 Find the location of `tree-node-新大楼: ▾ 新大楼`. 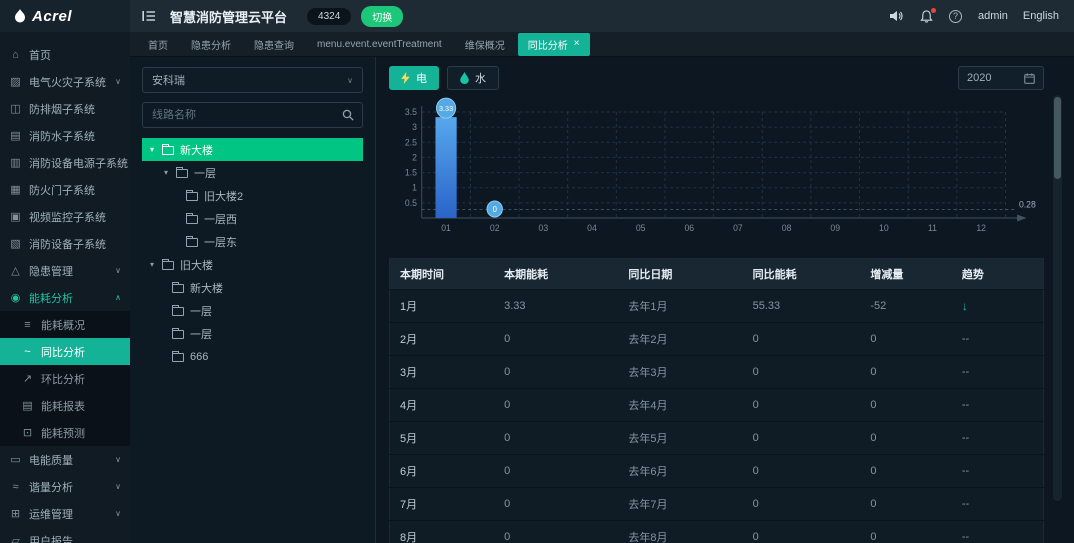

tree-node-新大楼: ▾ 新大楼 is located at coordinates (252, 149).